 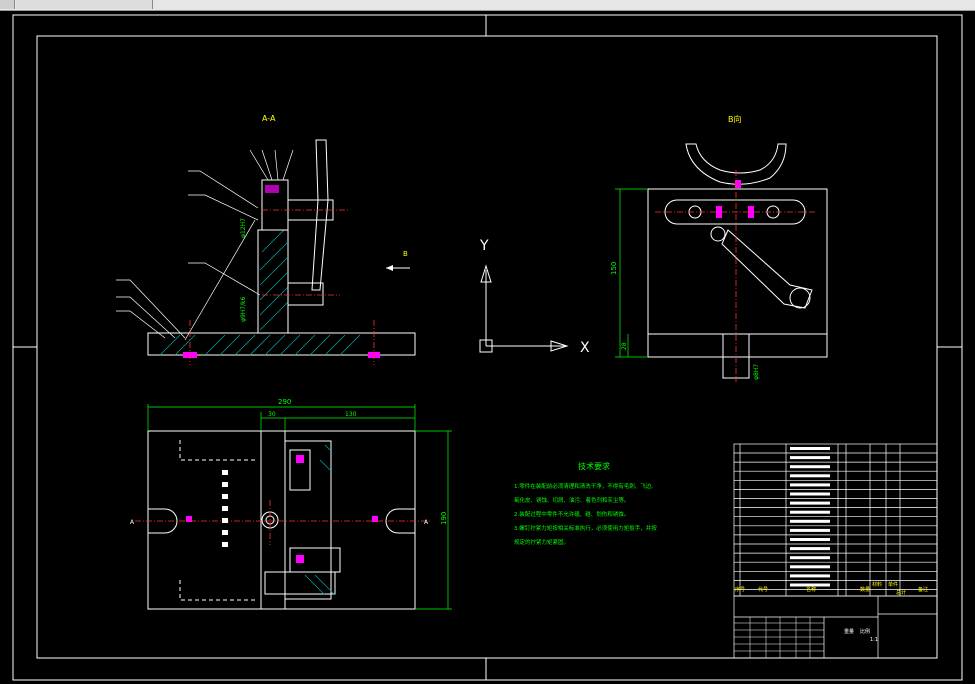 I want to click on notes-line-5: 规定的拧紧力矩紧固。, so click(x=541, y=542).